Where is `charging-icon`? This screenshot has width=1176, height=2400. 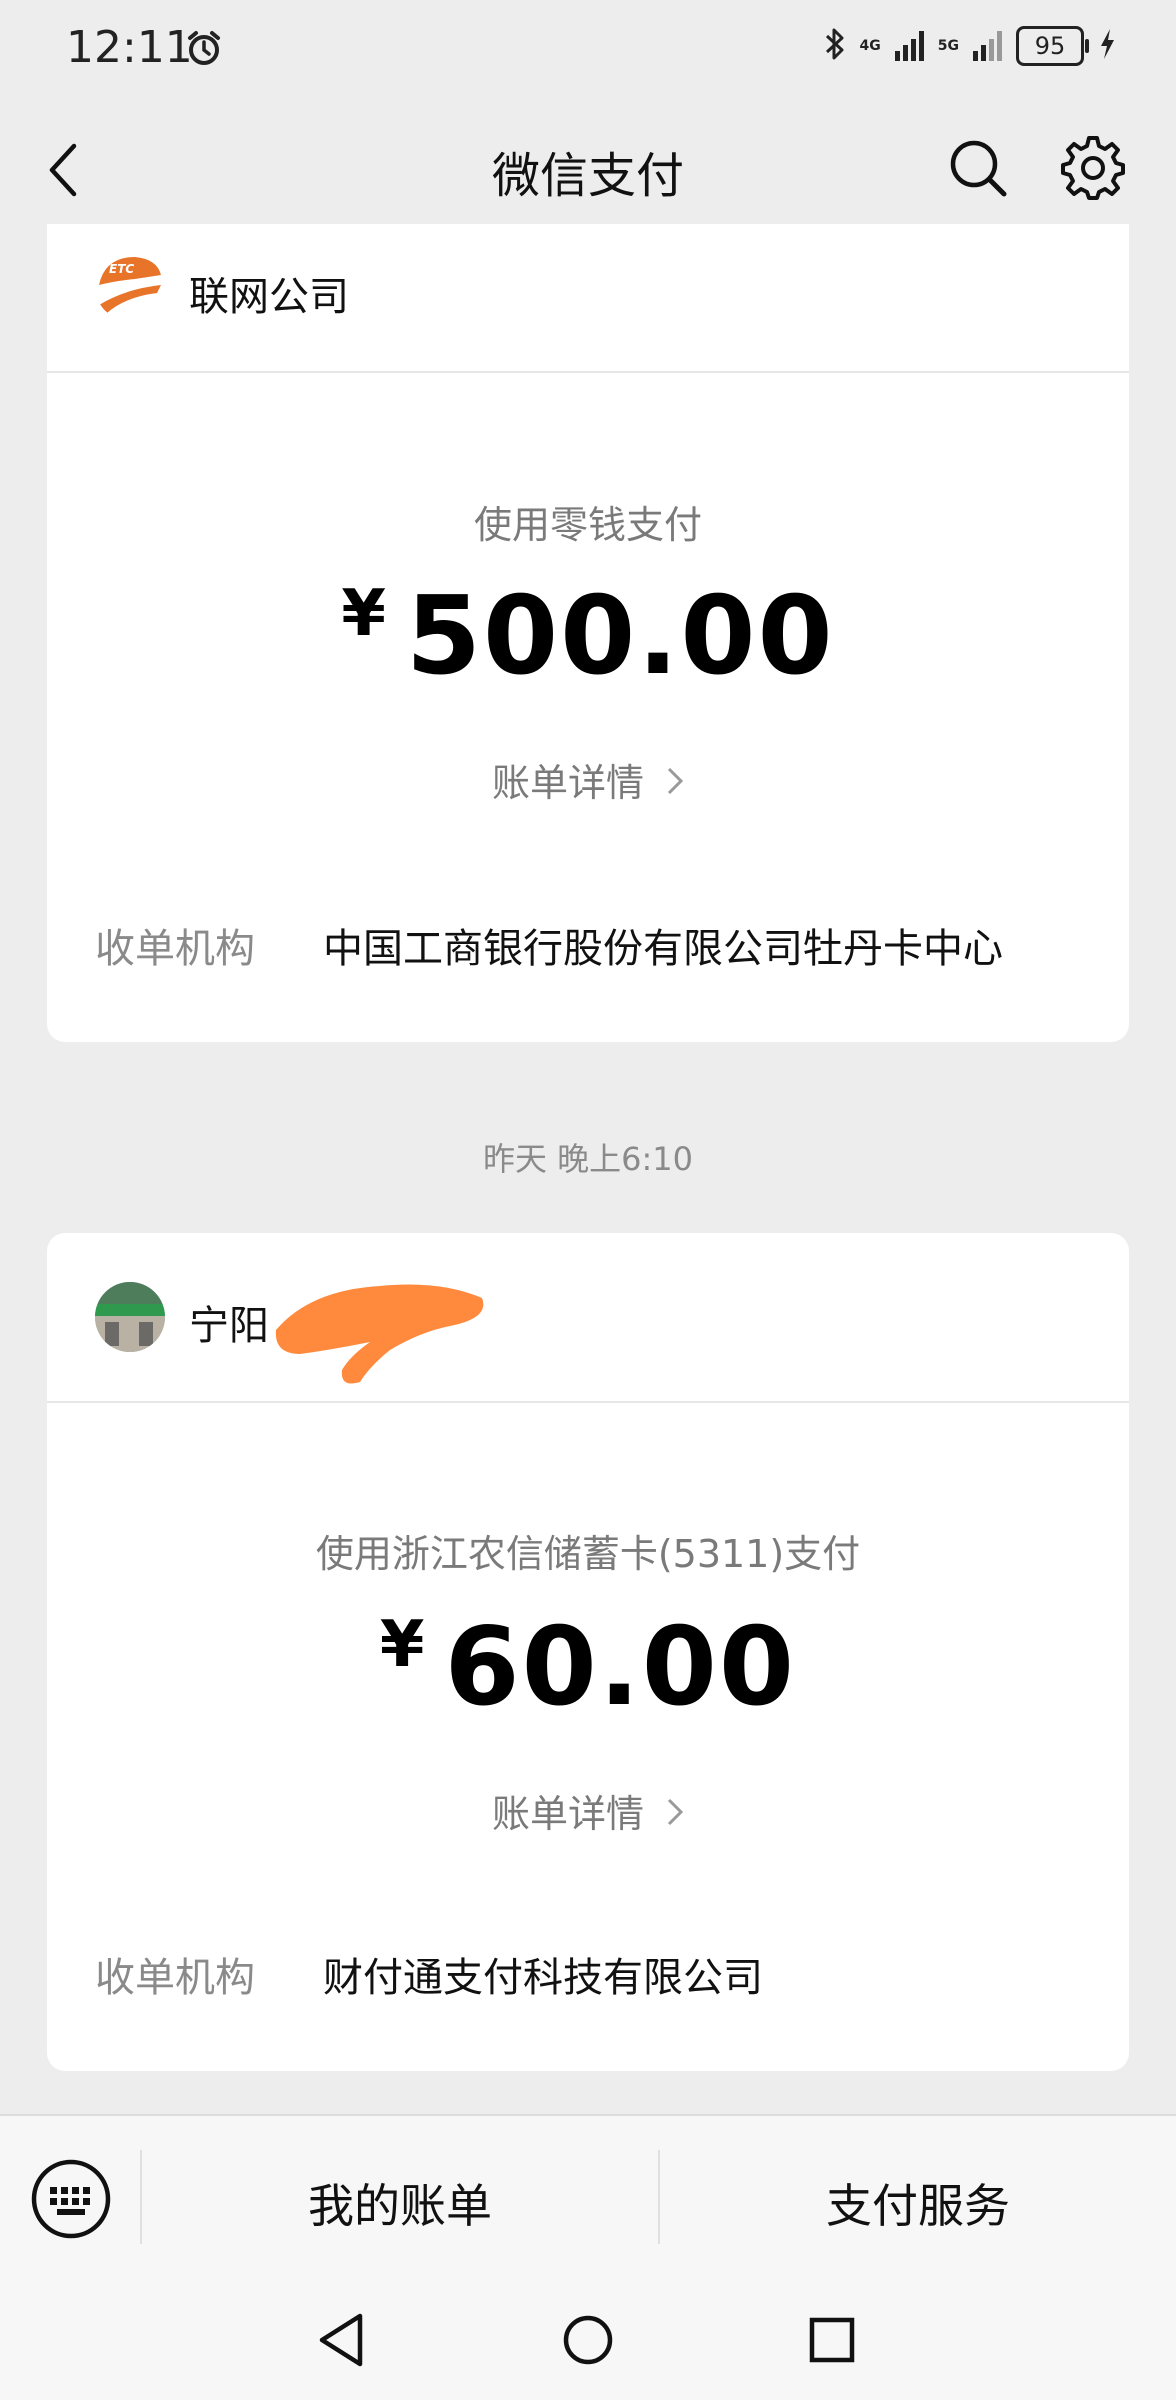
charging-icon is located at coordinates (1107, 46).